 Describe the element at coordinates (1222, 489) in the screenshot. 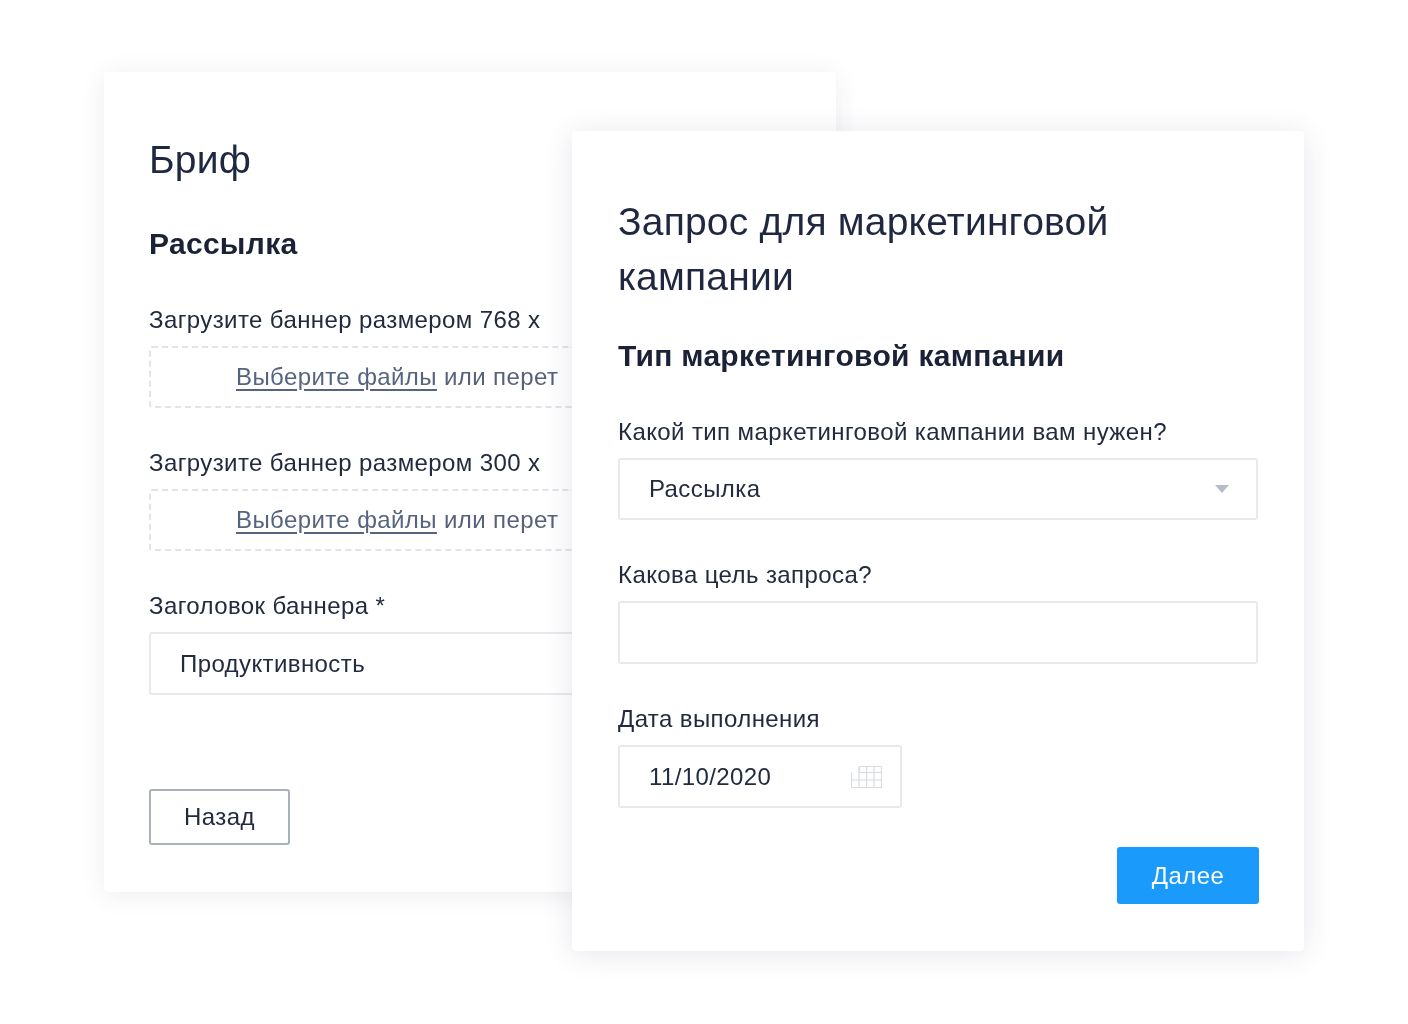

I see `caret-icon` at that location.